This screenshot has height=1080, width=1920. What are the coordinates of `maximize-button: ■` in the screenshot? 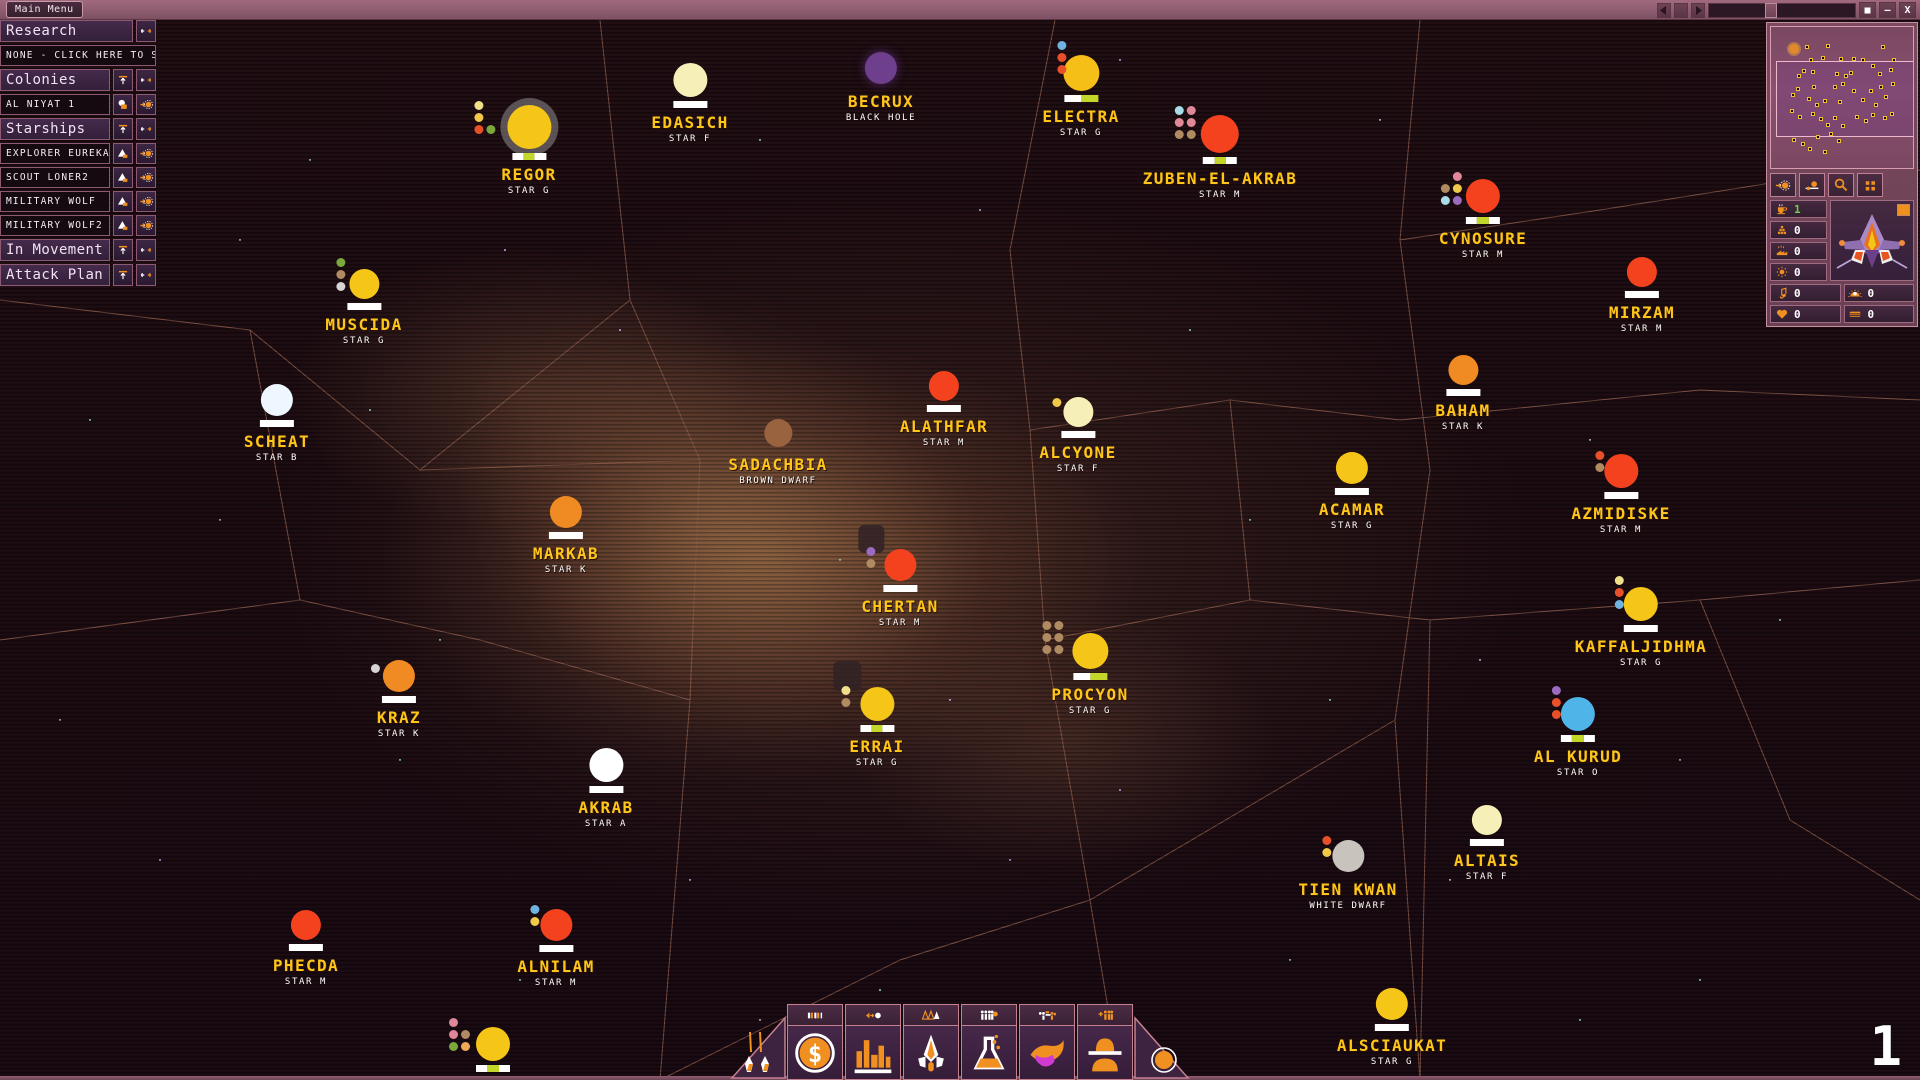 It's located at (1867, 10).